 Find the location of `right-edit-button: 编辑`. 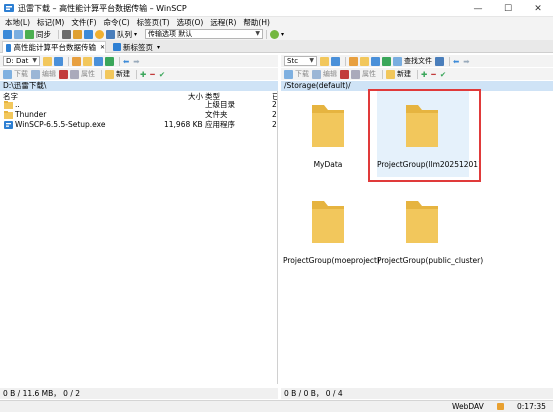

right-edit-button: 编辑 is located at coordinates (330, 74).